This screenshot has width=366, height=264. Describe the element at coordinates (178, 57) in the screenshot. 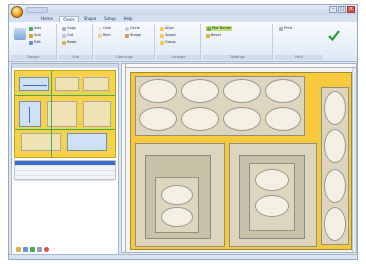

I see `group-label-arrange: Arrange` at that location.